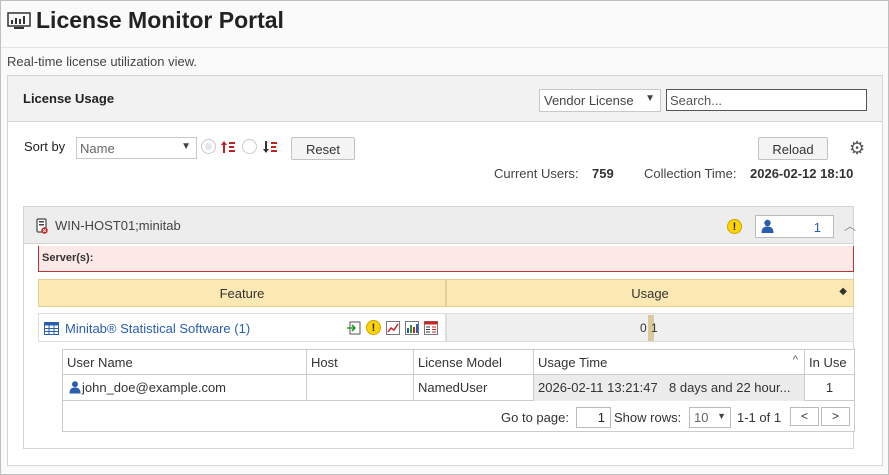  What do you see at coordinates (759, 417) in the screenshot?
I see `page-range: 1-1 of 1` at bounding box center [759, 417].